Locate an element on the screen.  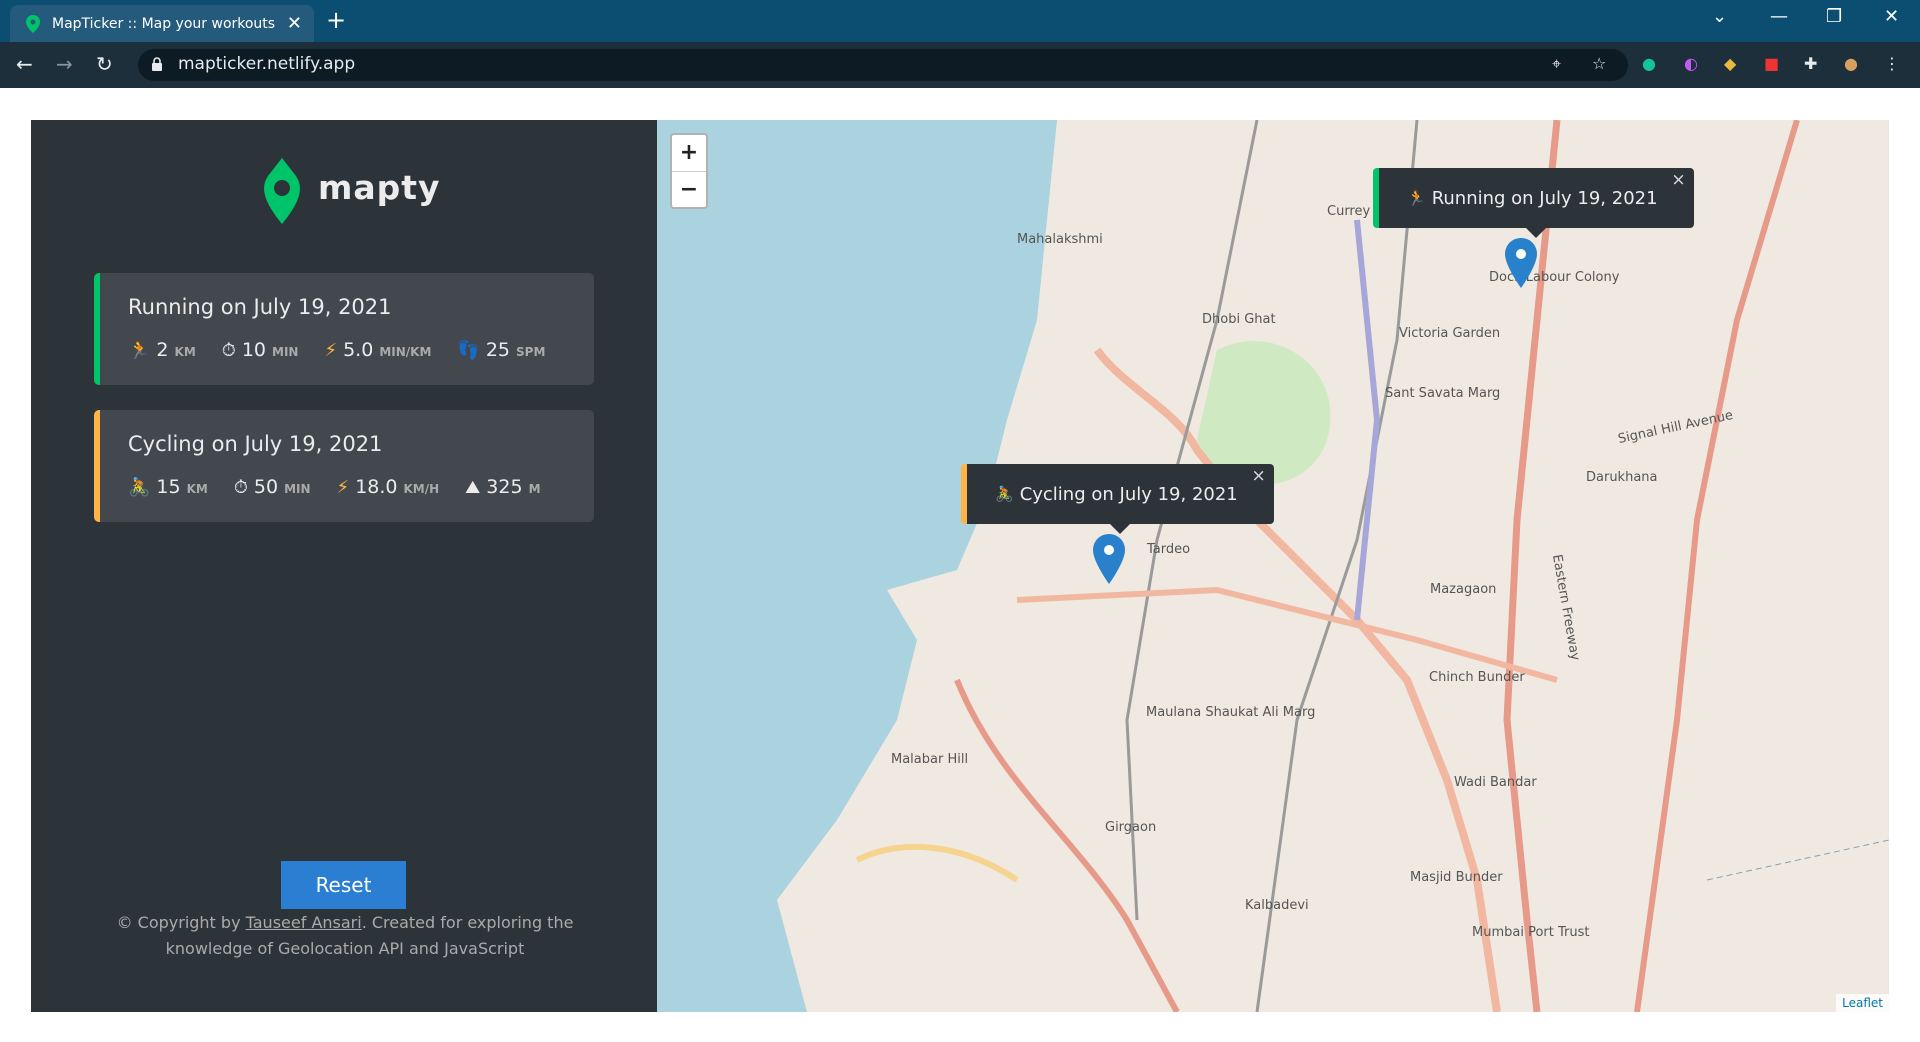
back-icon: ← is located at coordinates (24, 64).